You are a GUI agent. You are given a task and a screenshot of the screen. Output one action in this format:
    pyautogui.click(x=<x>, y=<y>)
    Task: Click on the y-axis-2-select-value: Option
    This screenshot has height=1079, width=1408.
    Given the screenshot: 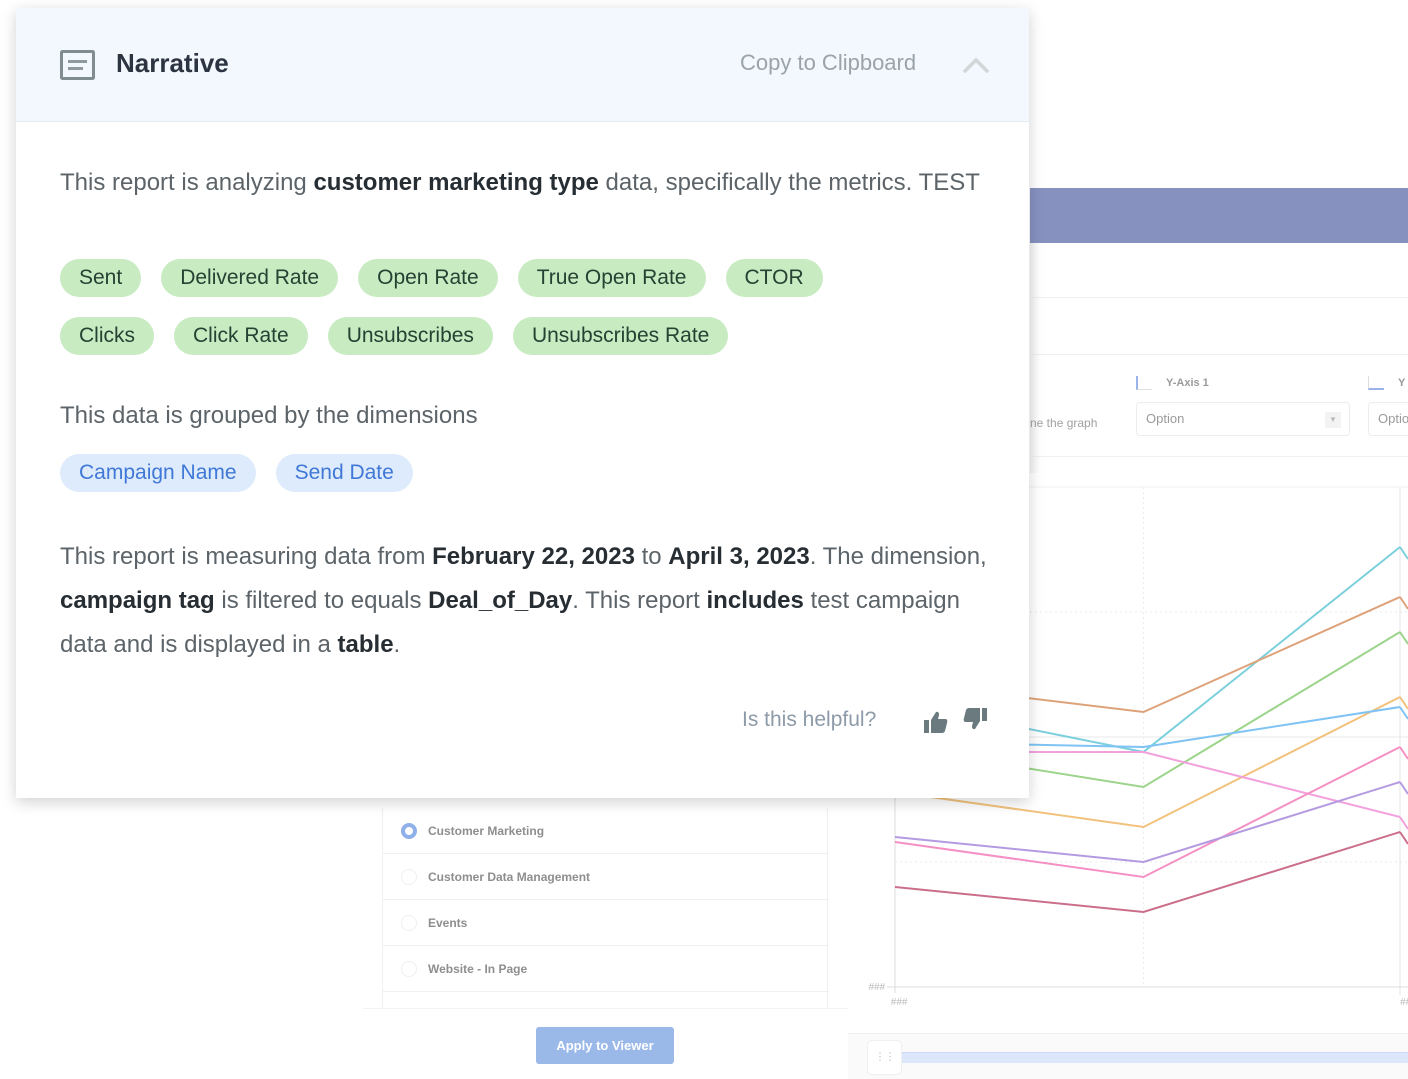 What is the action you would take?
    pyautogui.click(x=1393, y=418)
    